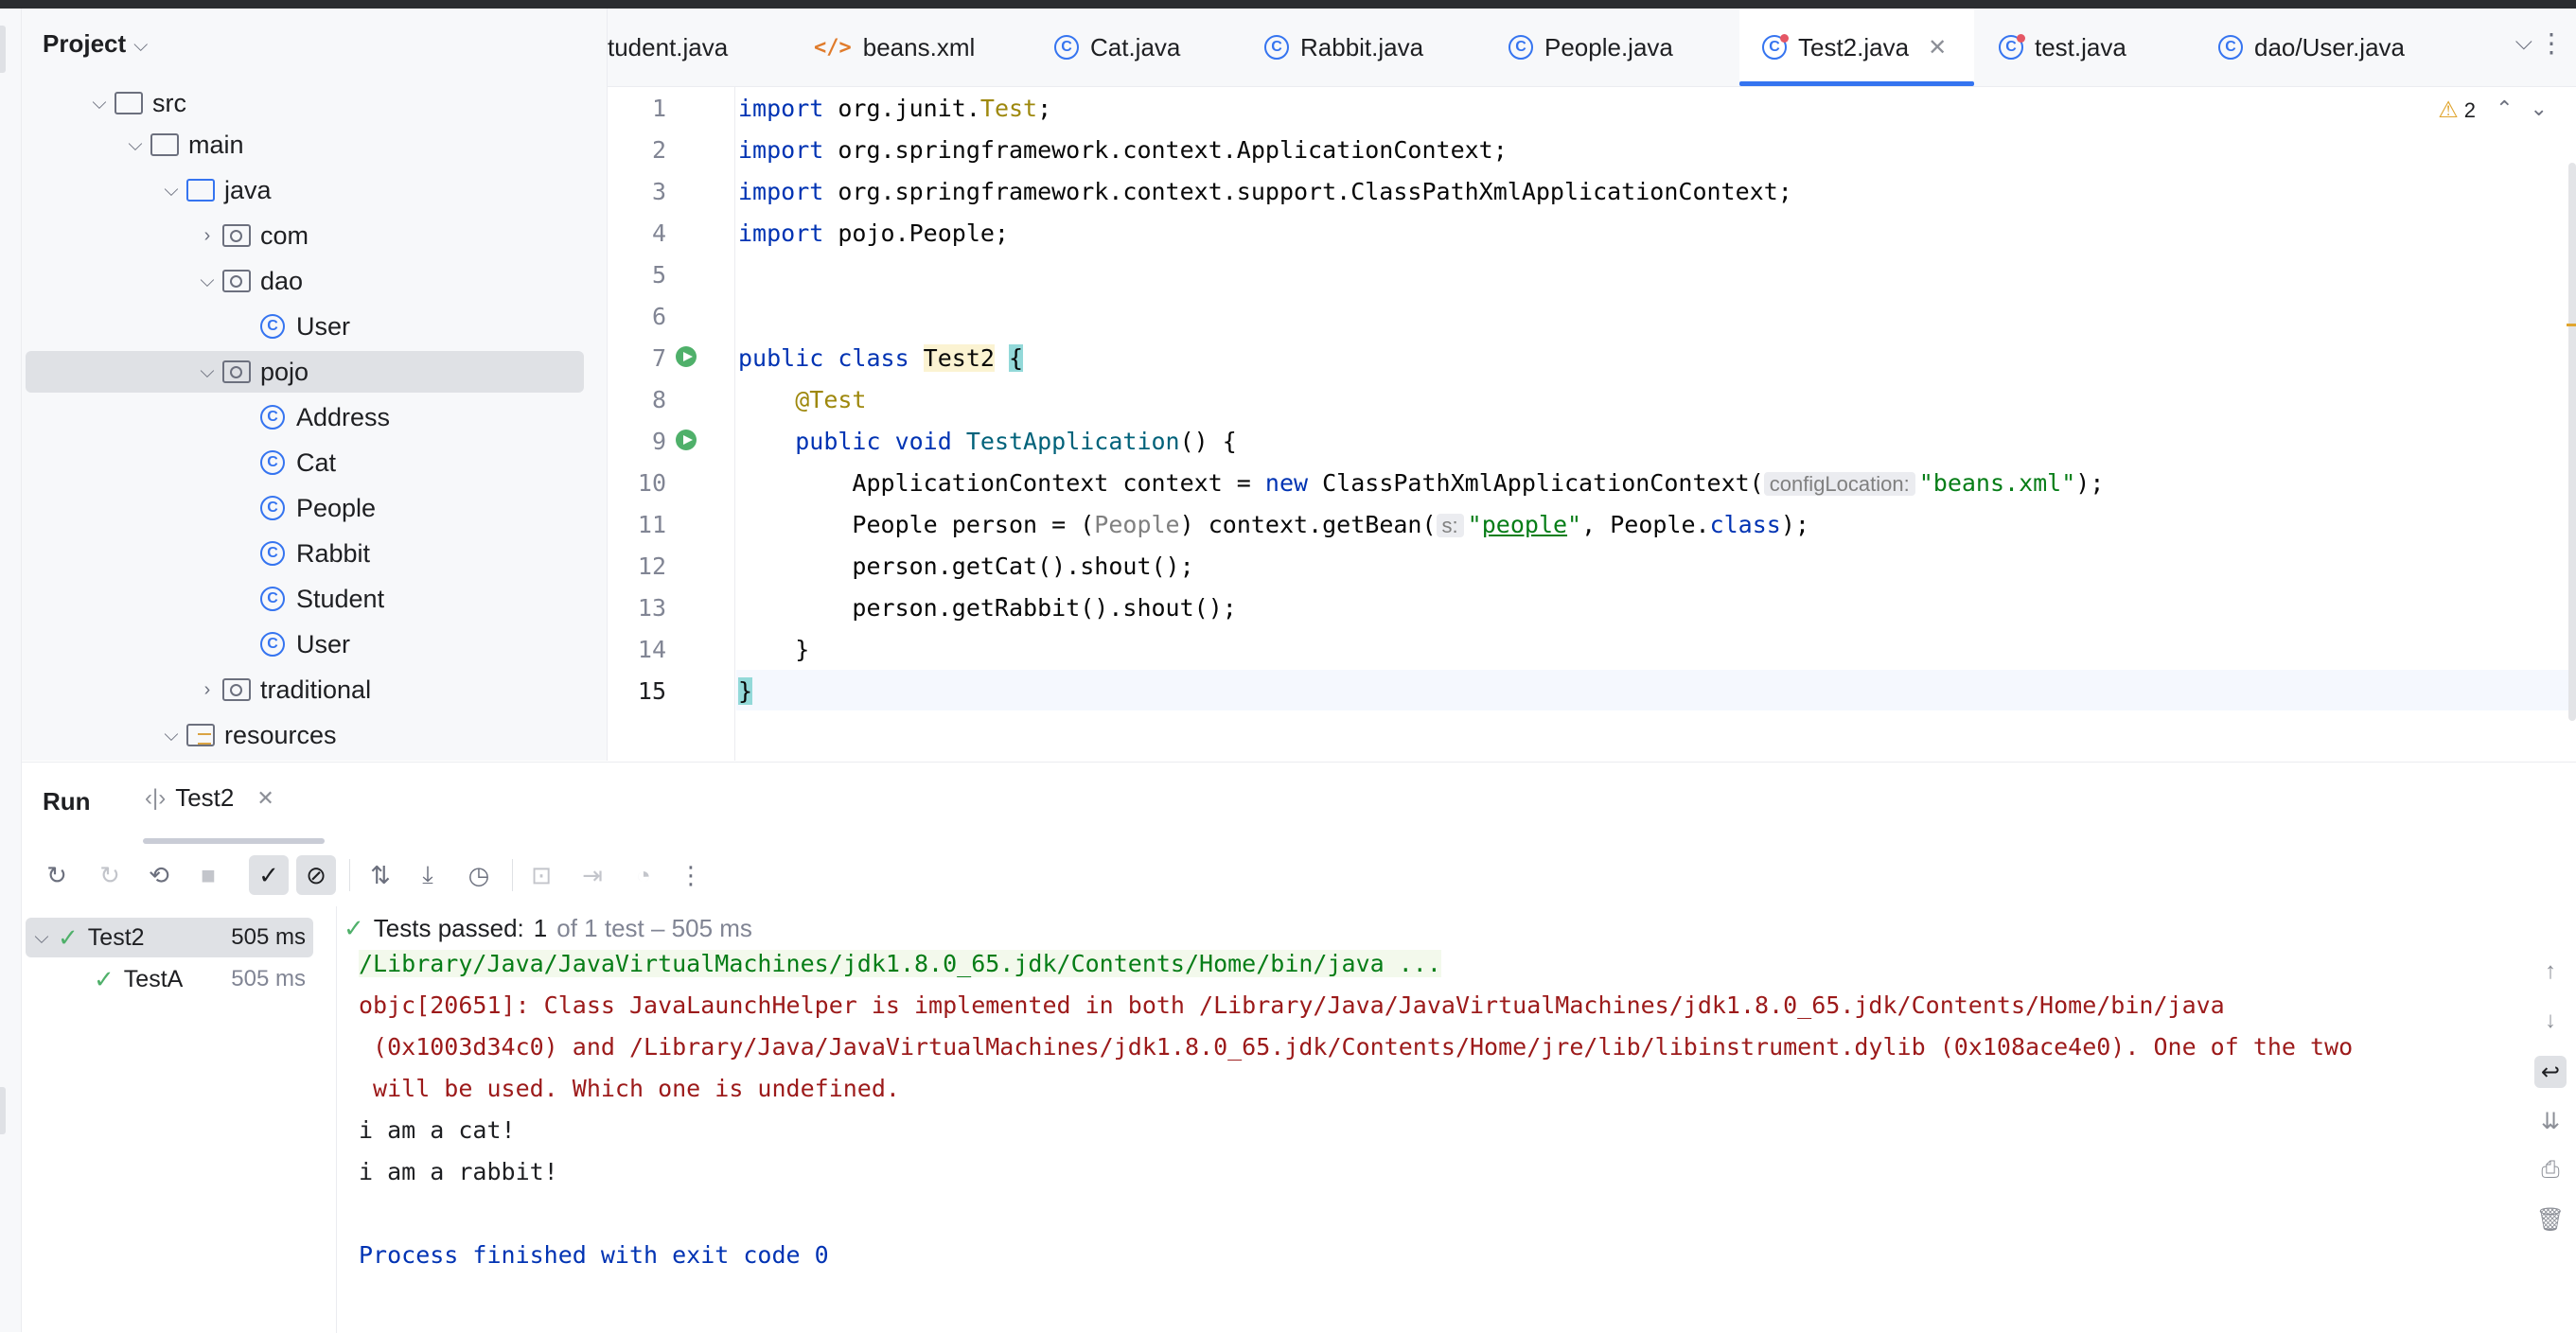 The image size is (2576, 1333). What do you see at coordinates (269, 875) in the screenshot?
I see `show-passed-icon: ✓` at bounding box center [269, 875].